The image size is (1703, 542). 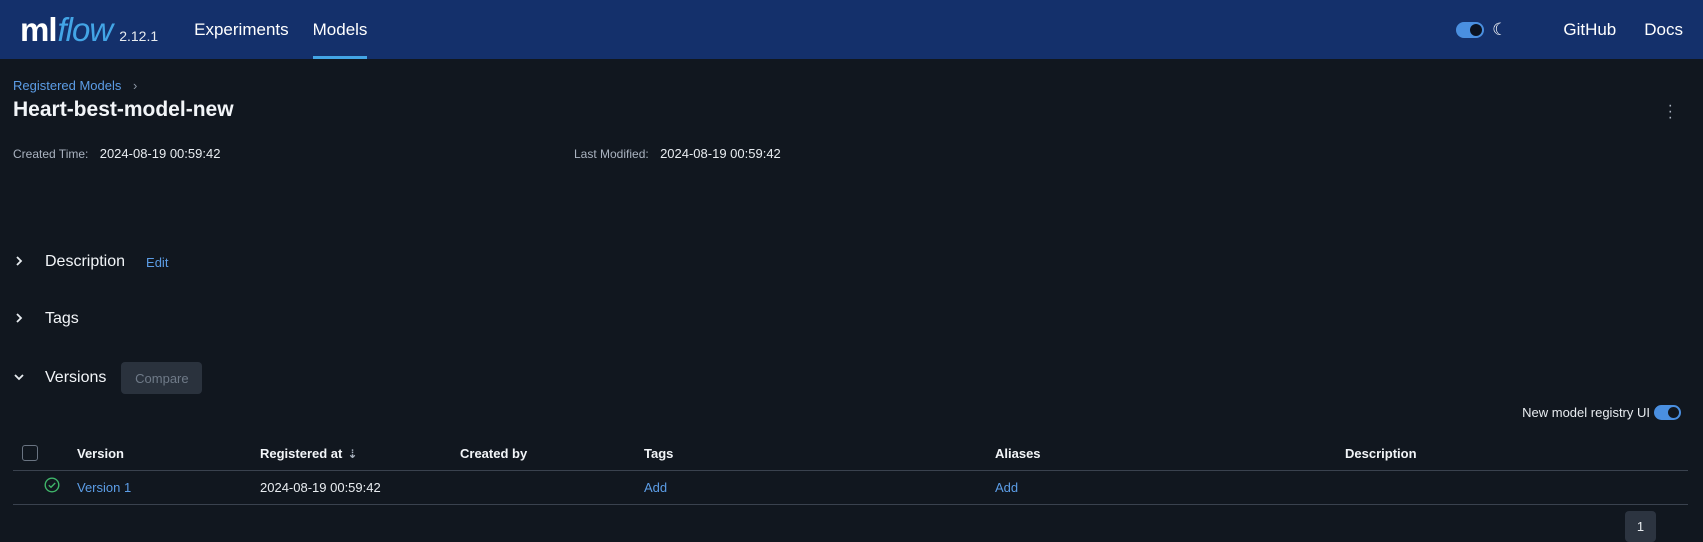 What do you see at coordinates (659, 453) in the screenshot?
I see `column-tags: Tags` at bounding box center [659, 453].